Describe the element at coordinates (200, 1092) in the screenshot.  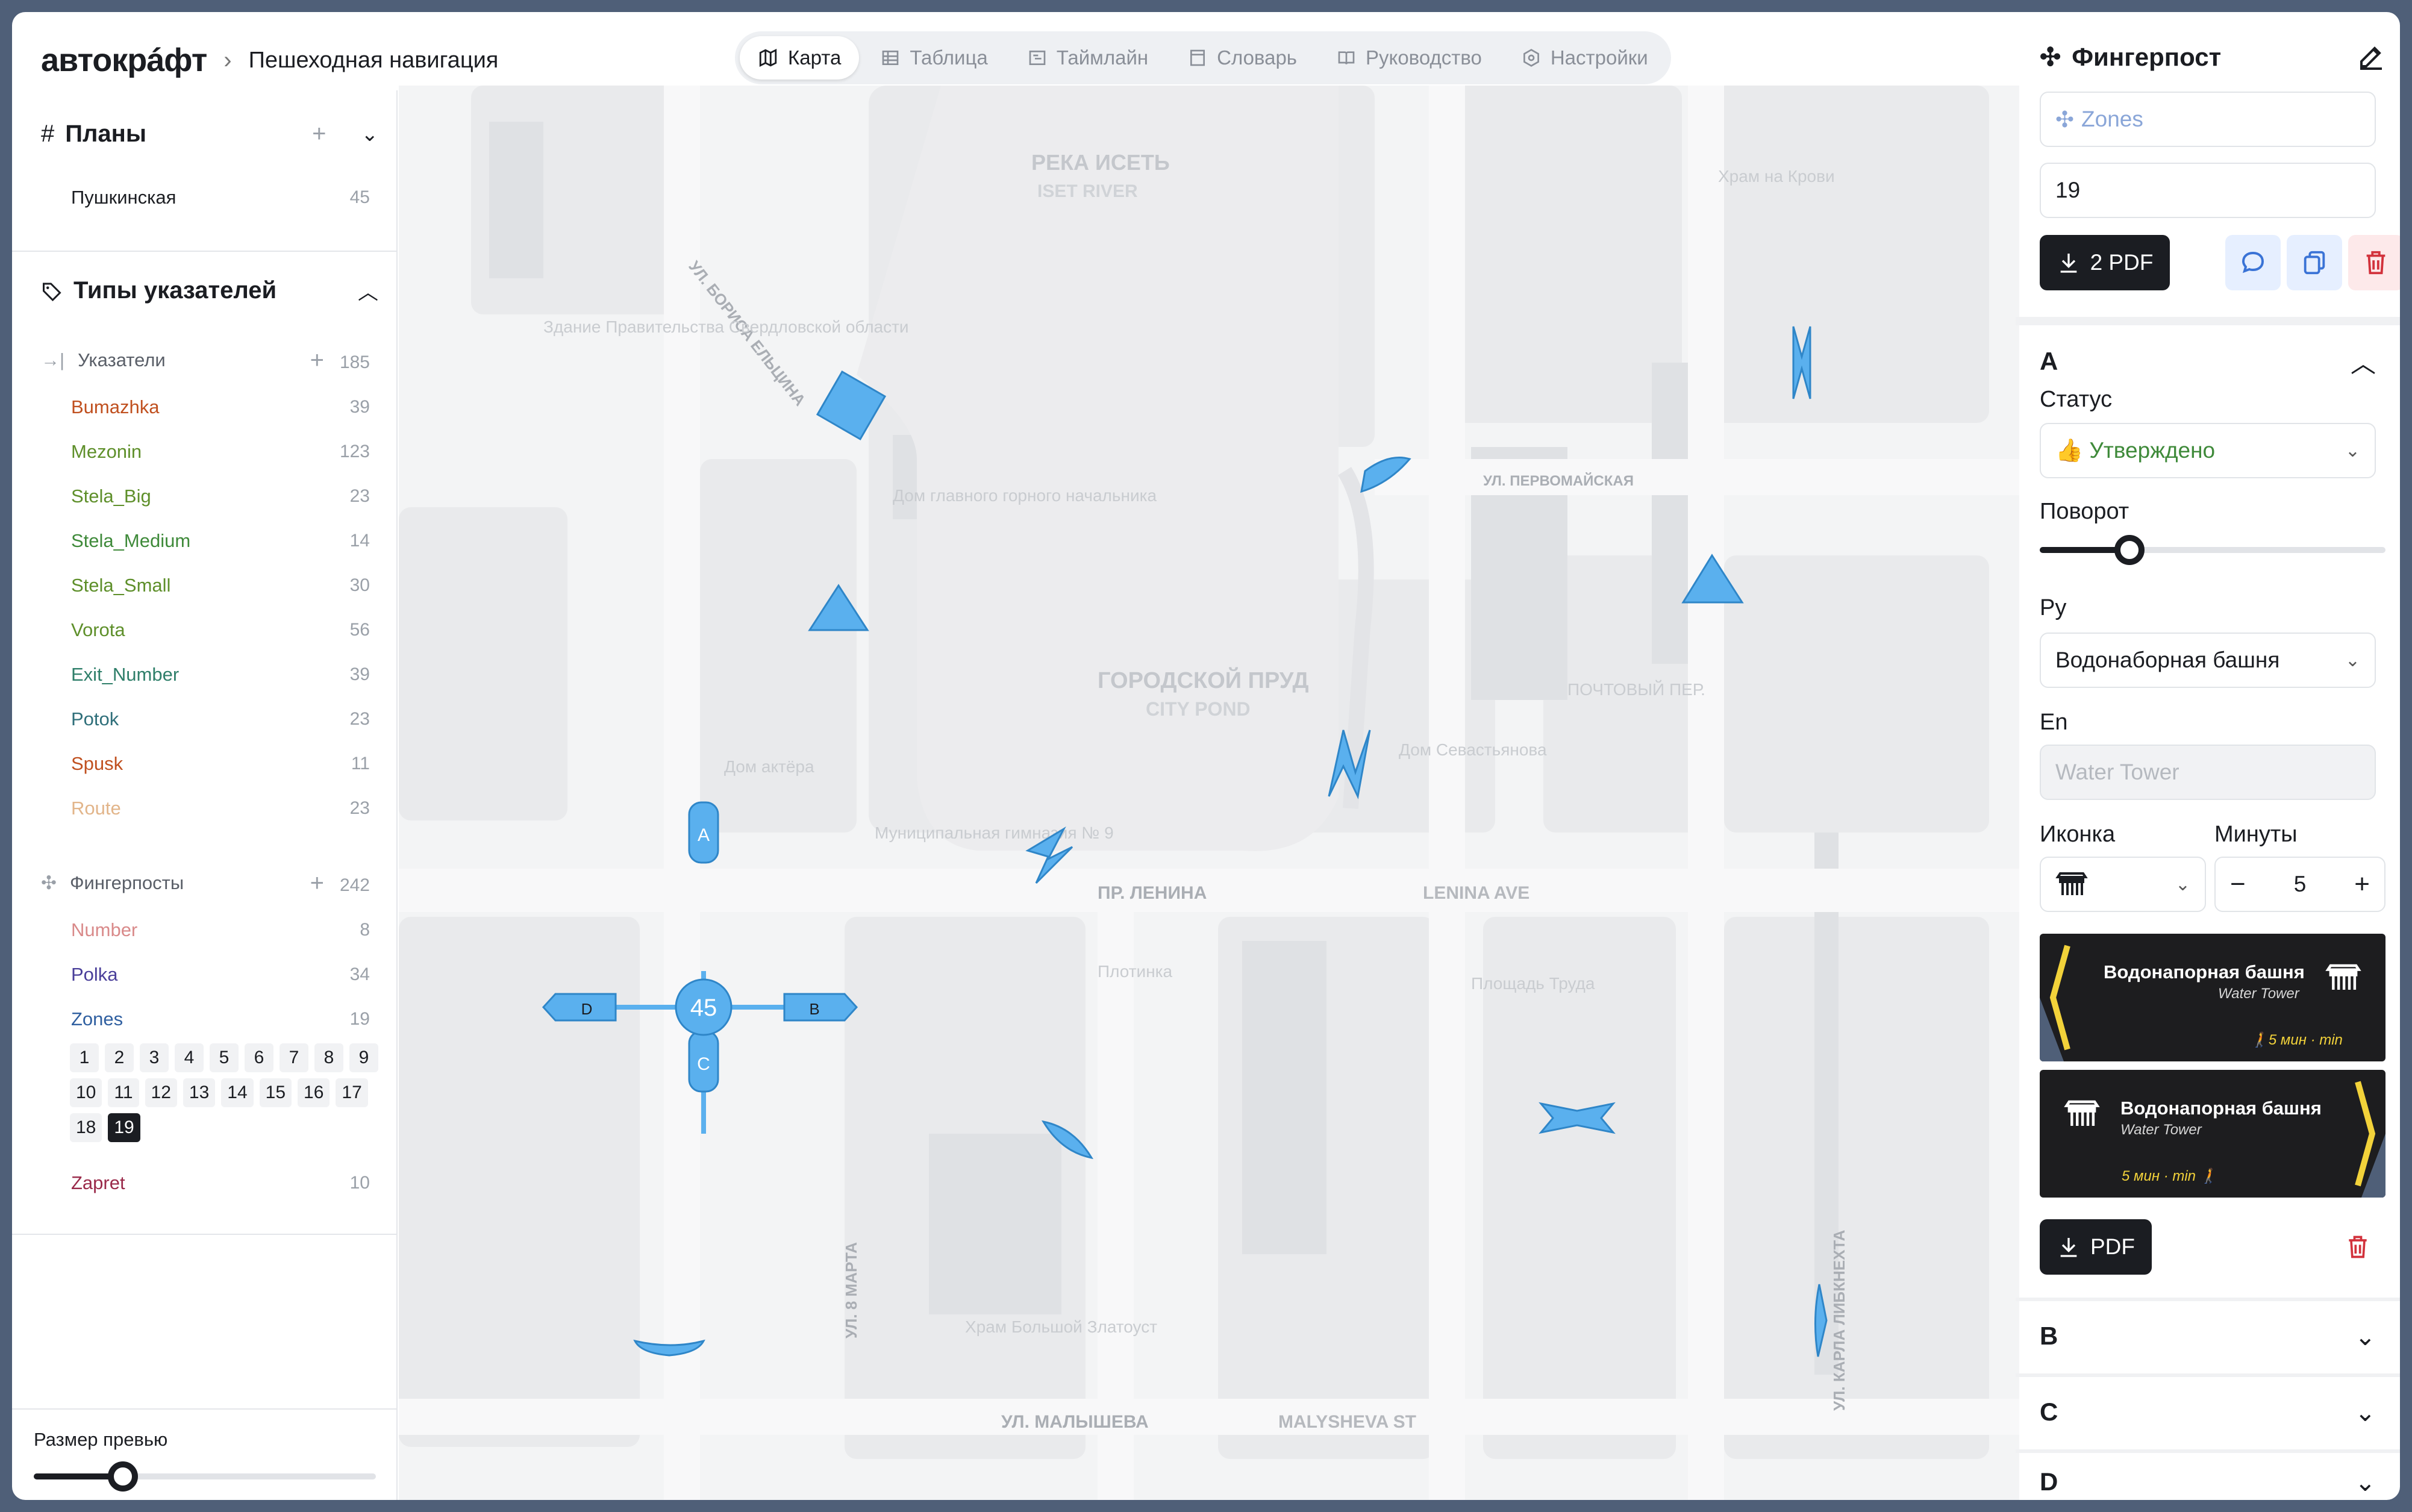
I see `zone-button: 13` at that location.